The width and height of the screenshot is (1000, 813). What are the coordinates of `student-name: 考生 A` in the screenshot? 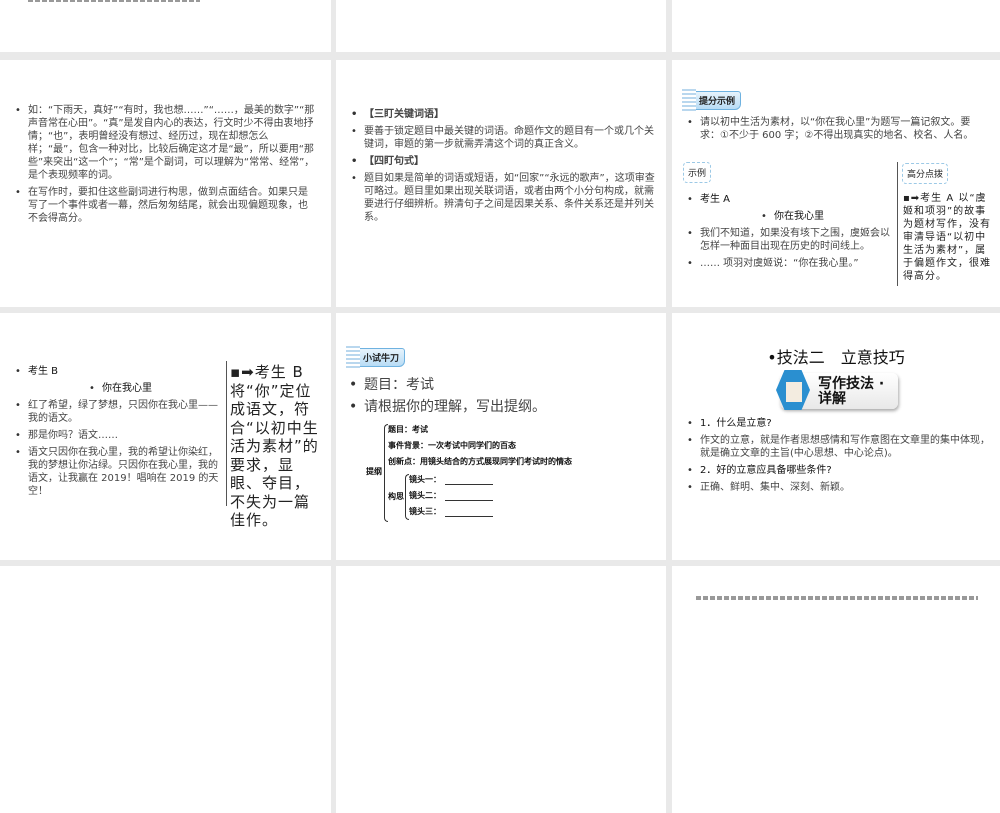 It's located at (789, 199).